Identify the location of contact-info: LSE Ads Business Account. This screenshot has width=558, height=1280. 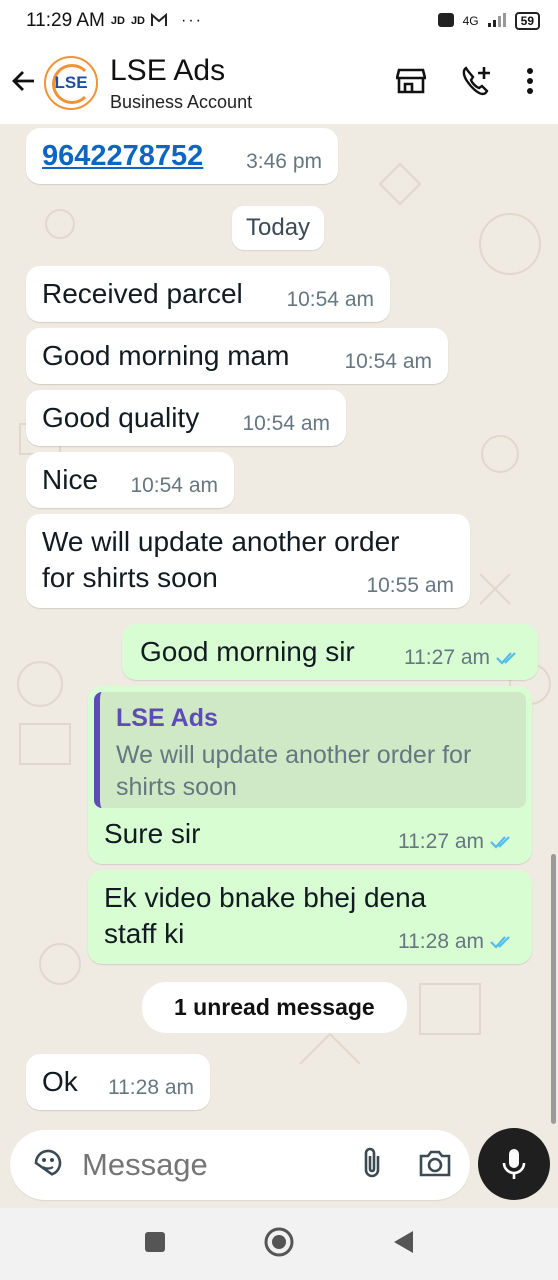
(181, 83).